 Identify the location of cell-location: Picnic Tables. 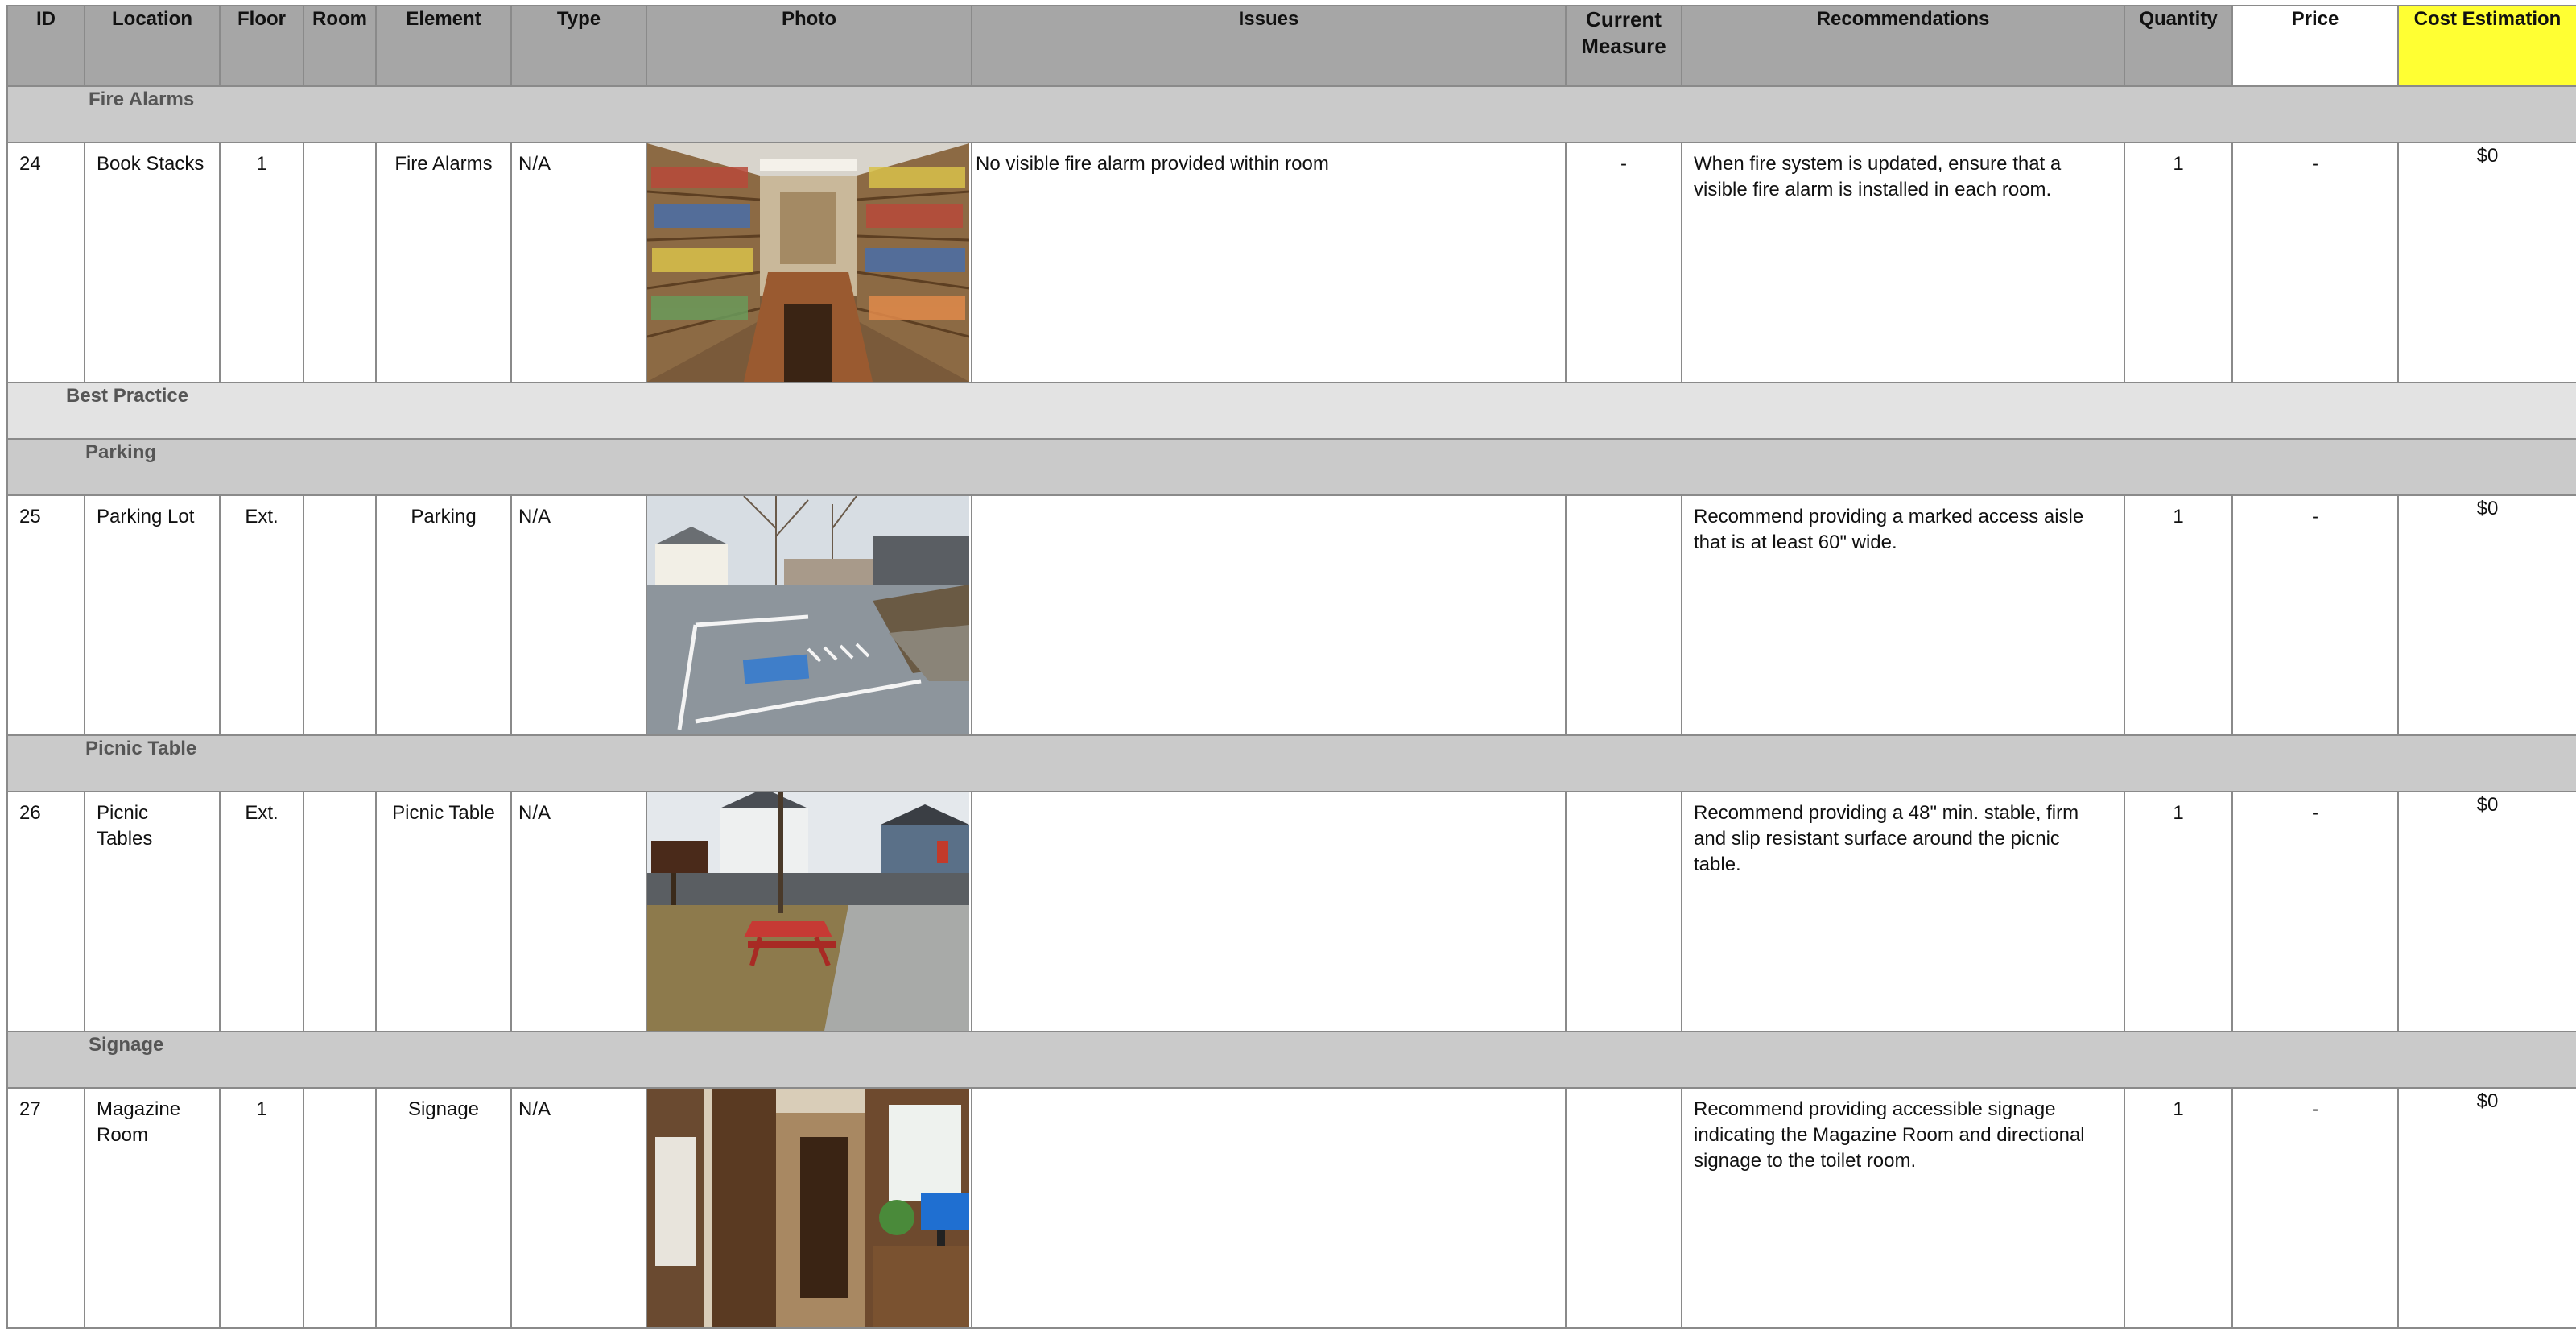
(125, 826).